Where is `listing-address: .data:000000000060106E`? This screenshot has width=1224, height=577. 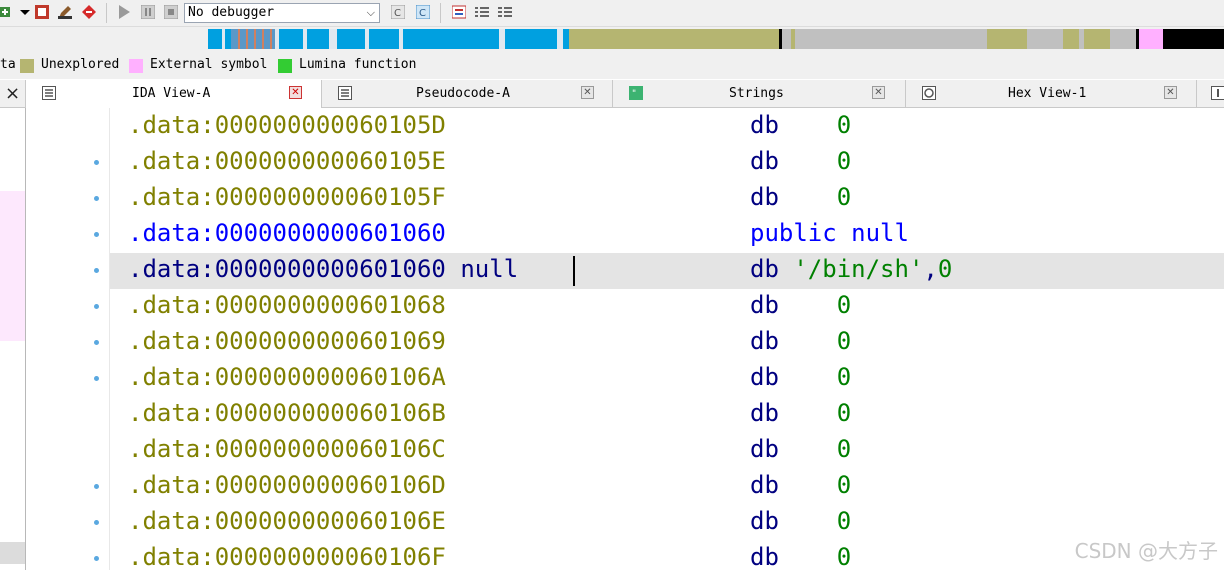
listing-address: .data:000000000060106E is located at coordinates (287, 521).